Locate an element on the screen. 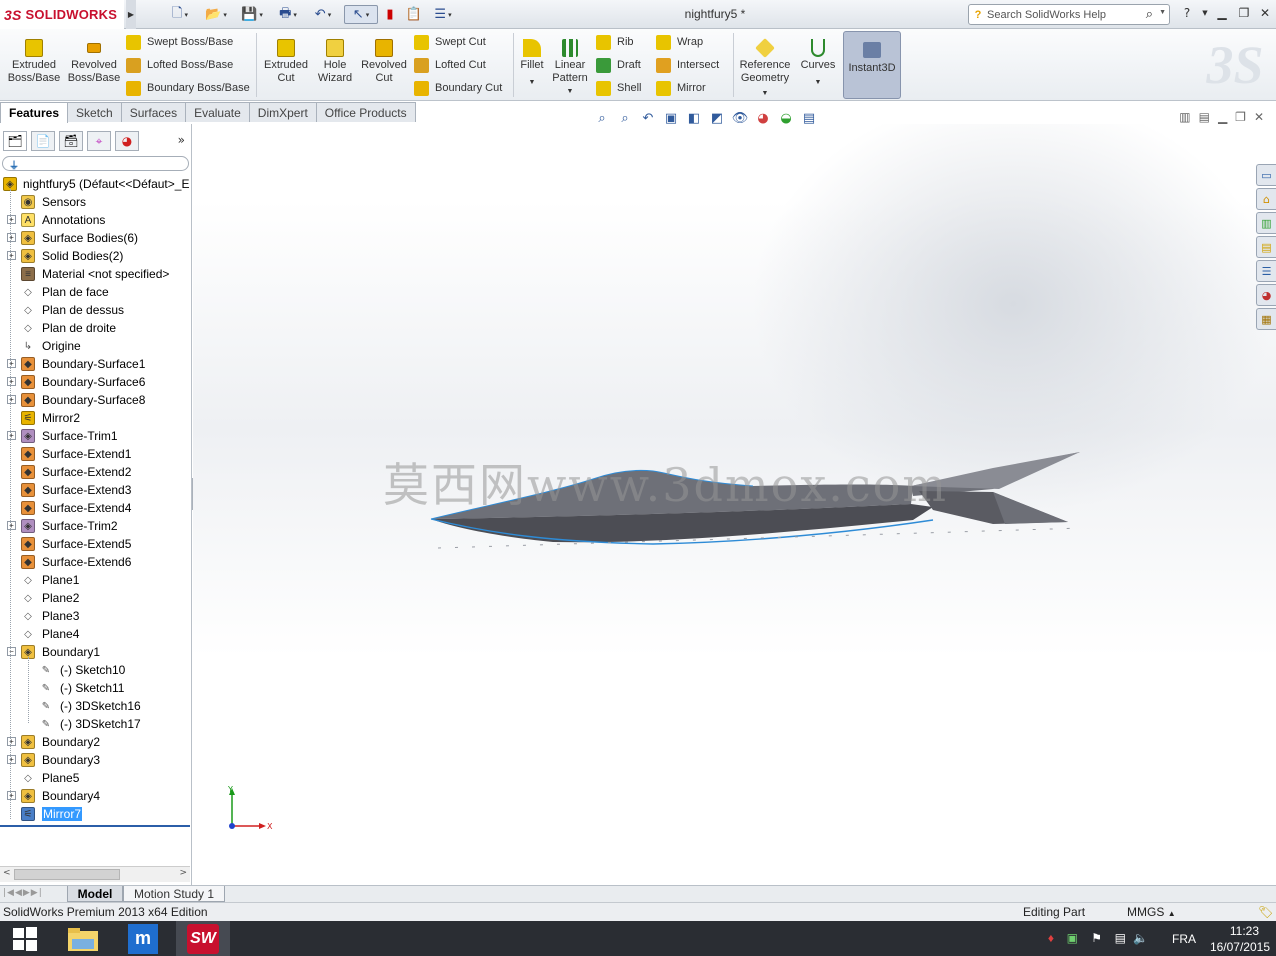 The image size is (1276, 956). close-icon: ✕ is located at coordinates (1265, 13).